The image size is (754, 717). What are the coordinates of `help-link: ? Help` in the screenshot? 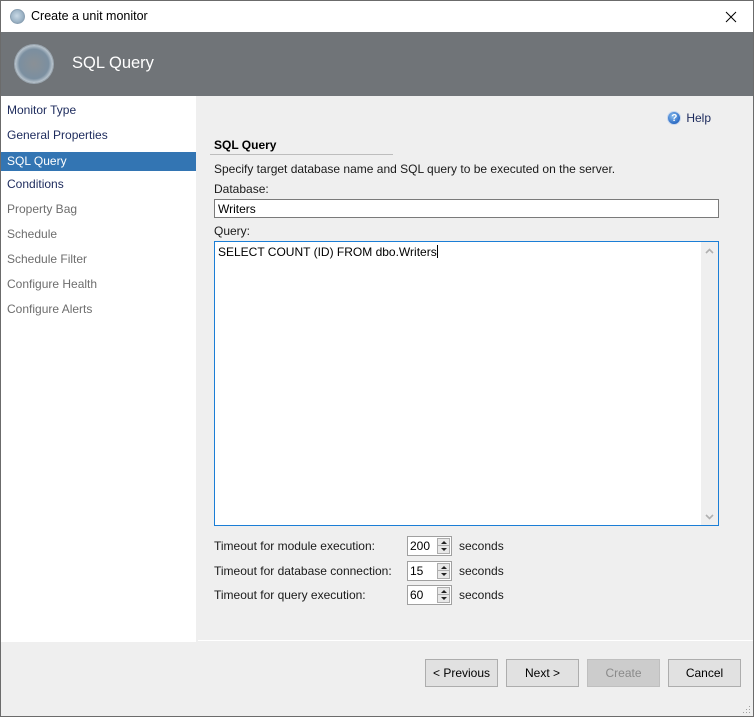 It's located at (689, 118).